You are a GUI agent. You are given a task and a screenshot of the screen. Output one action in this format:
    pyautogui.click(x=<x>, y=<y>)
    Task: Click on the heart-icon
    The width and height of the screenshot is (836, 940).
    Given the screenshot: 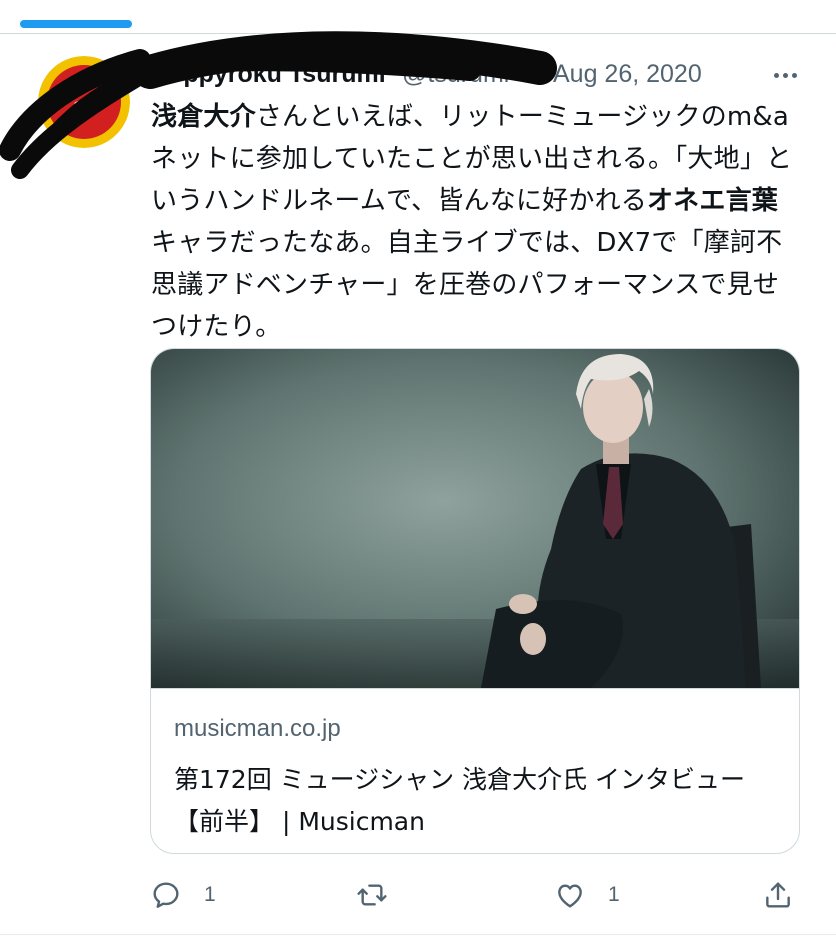 What is the action you would take?
    pyautogui.click(x=570, y=896)
    